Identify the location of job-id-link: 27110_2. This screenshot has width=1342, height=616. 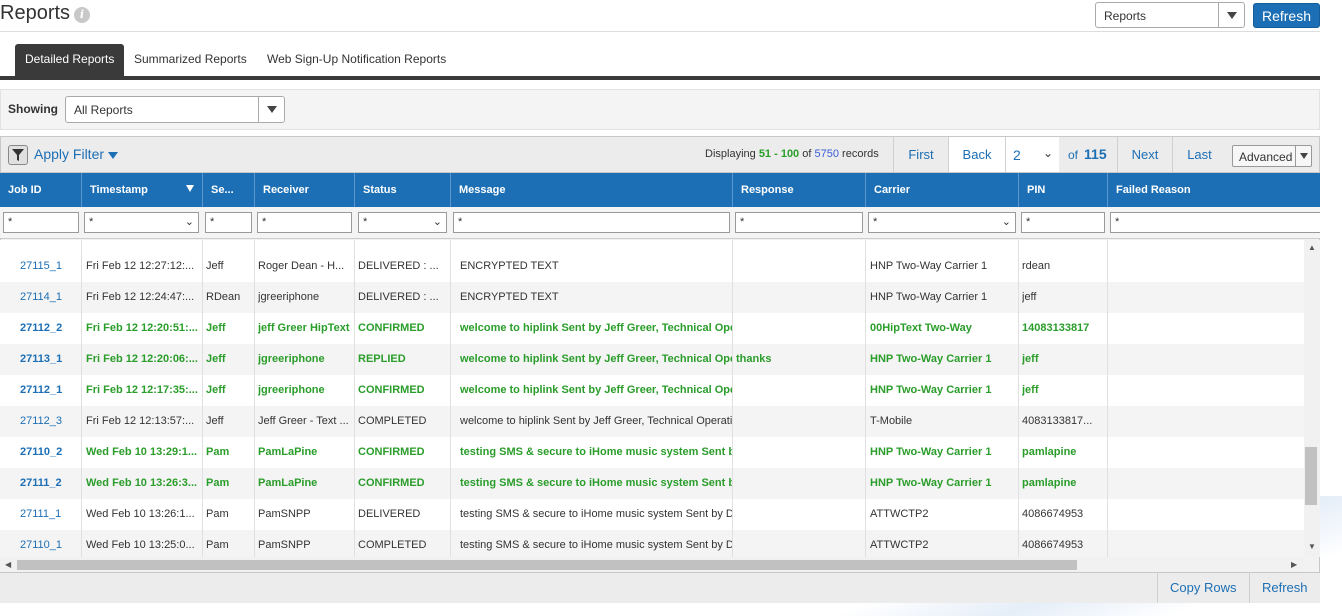
(50, 452).